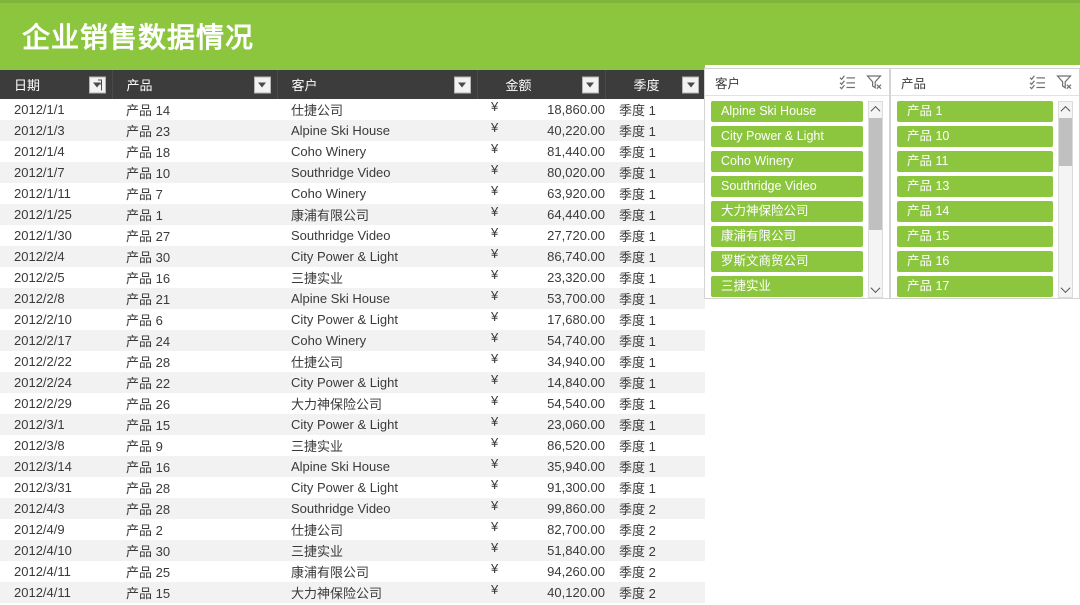 The height and width of the screenshot is (605, 1080). Describe the element at coordinates (148, 425) in the screenshot. I see `cell-product: 产品 15` at that location.